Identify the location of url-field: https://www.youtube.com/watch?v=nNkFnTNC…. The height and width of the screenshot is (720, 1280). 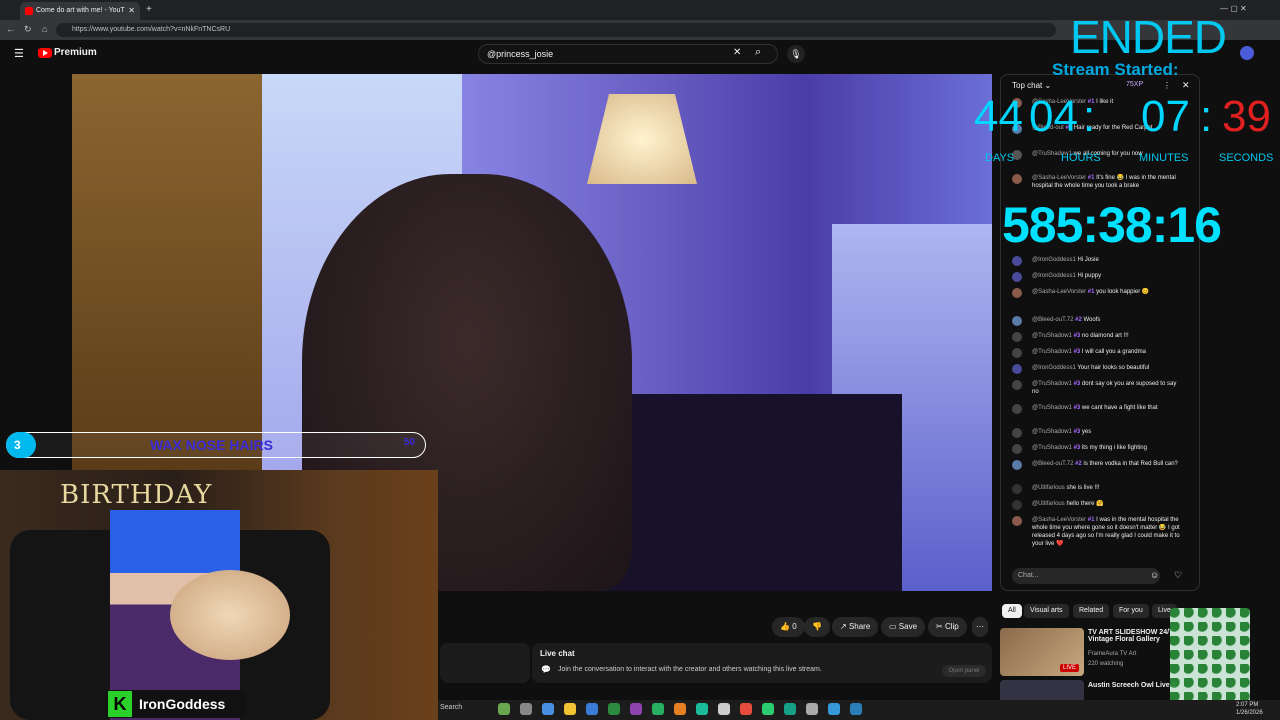
(556, 30).